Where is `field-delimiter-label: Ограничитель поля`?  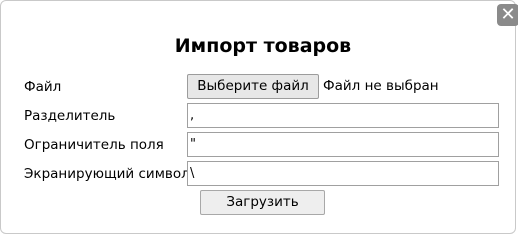
field-delimiter-label: Ограничитель поля is located at coordinates (94, 145).